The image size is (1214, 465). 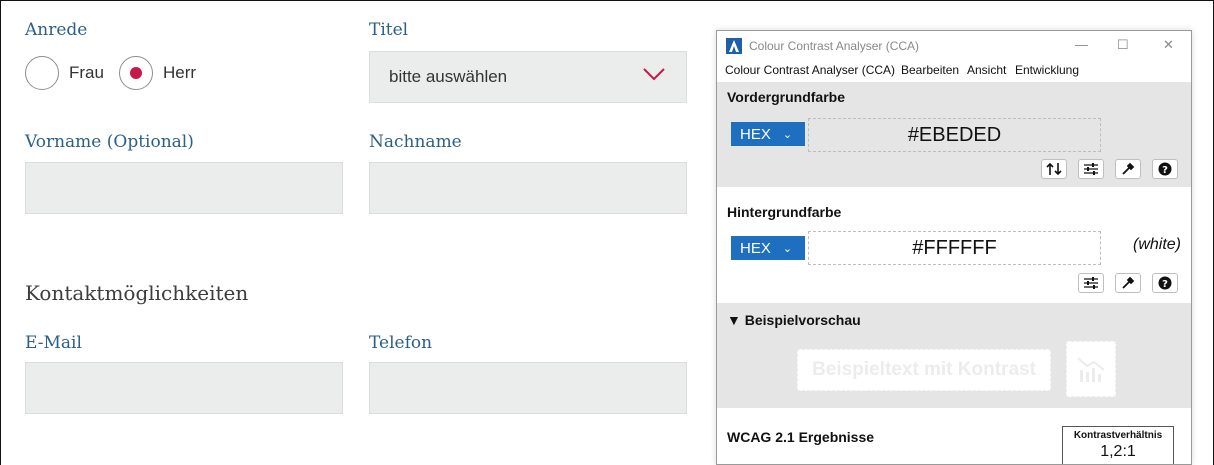 I want to click on menu-item-app: Colour Contrast Analyser (CCA), so click(x=810, y=70).